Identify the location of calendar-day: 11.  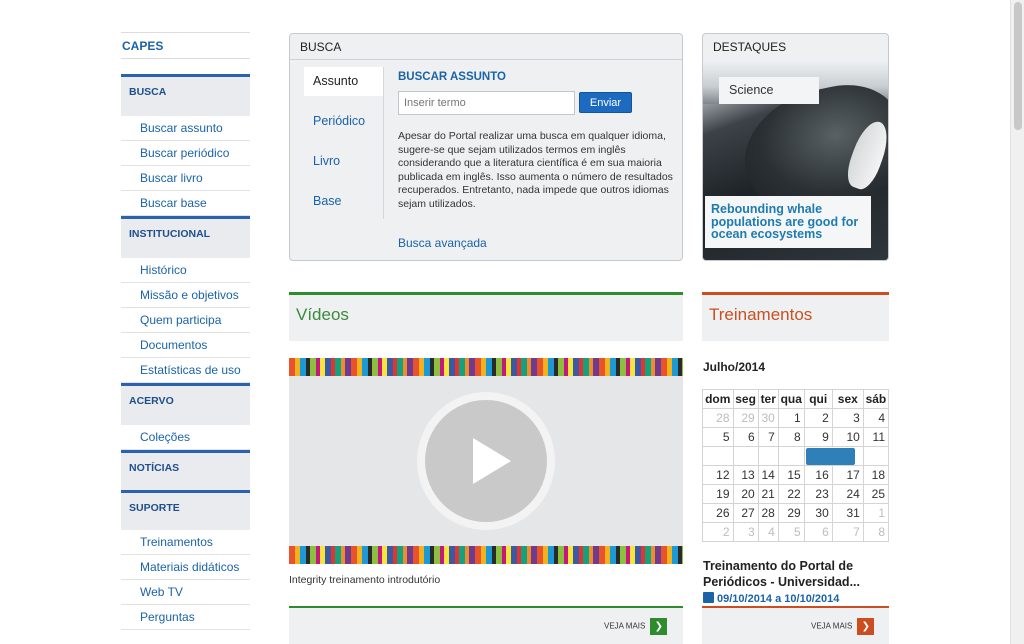
(876, 437).